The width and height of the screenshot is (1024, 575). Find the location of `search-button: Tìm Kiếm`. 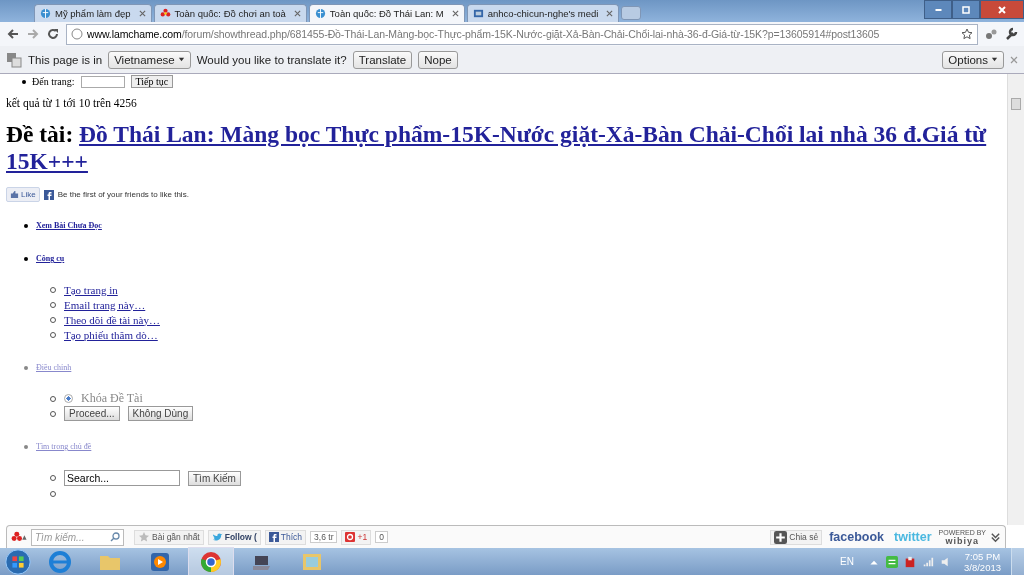

search-button: Tìm Kiếm is located at coordinates (214, 478).